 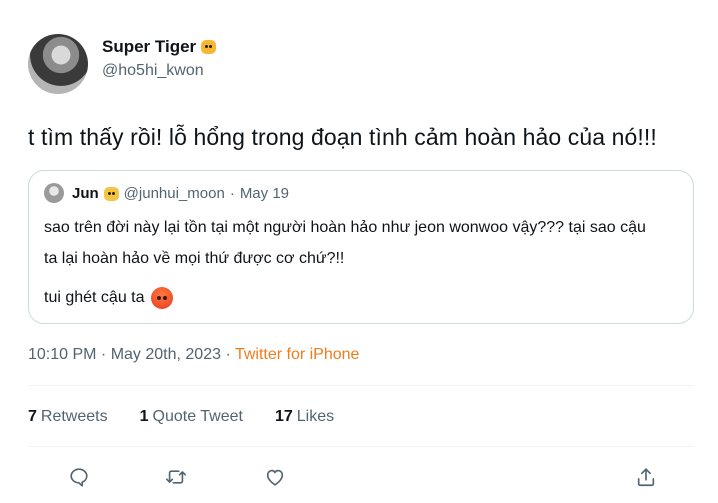 I want to click on like-icon, so click(x=275, y=477).